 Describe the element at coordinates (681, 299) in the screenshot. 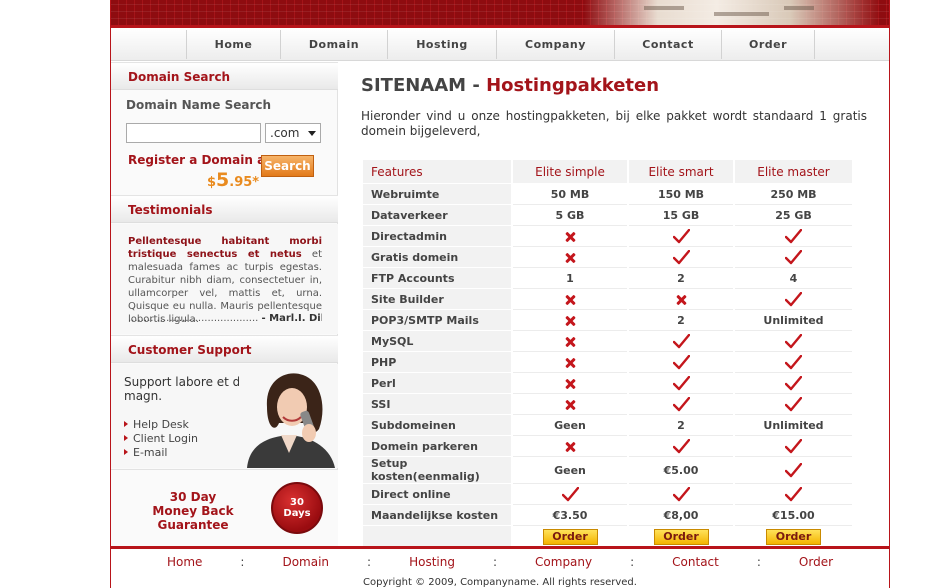

I see `cross-cell-smart` at that location.